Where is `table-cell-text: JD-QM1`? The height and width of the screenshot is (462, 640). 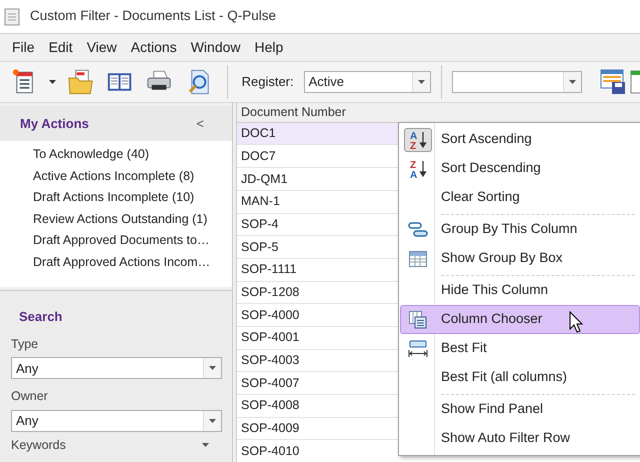
table-cell-text: JD-QM1 is located at coordinates (264, 179).